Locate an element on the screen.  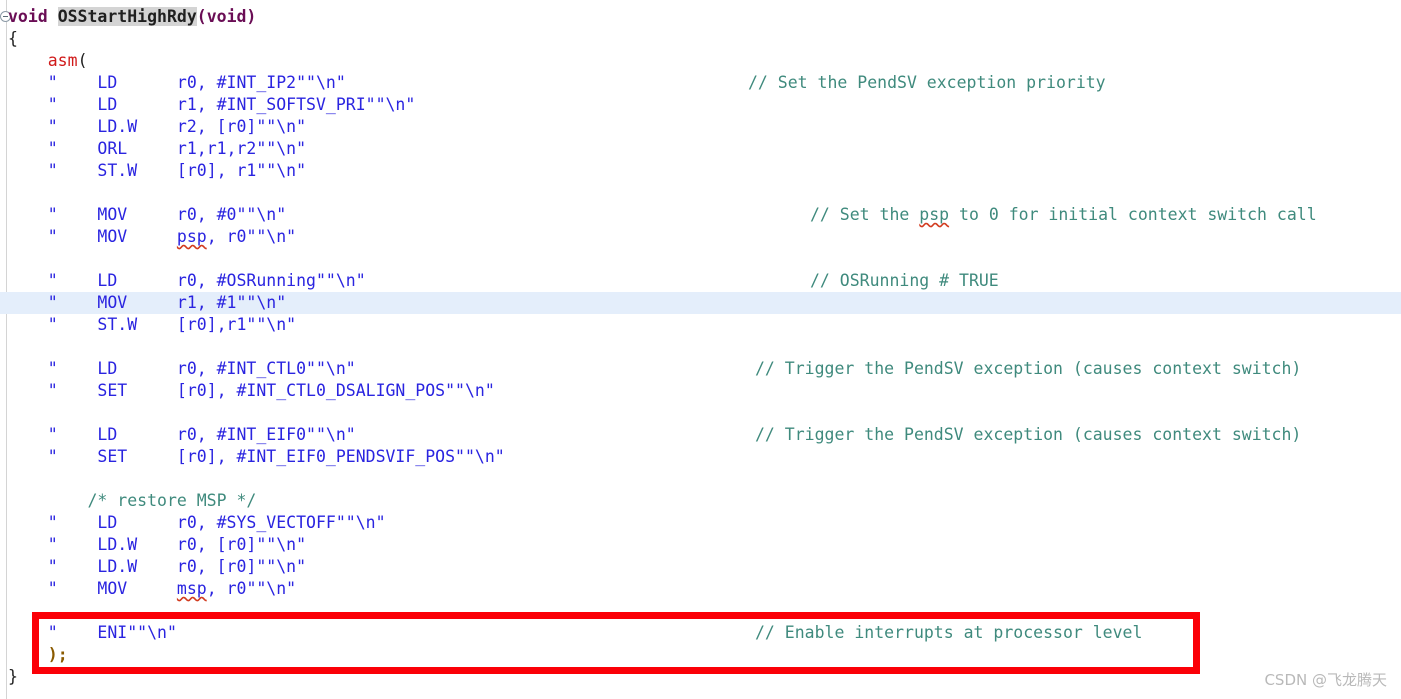
code-line: /* restore MSP */ is located at coordinates (700, 501).